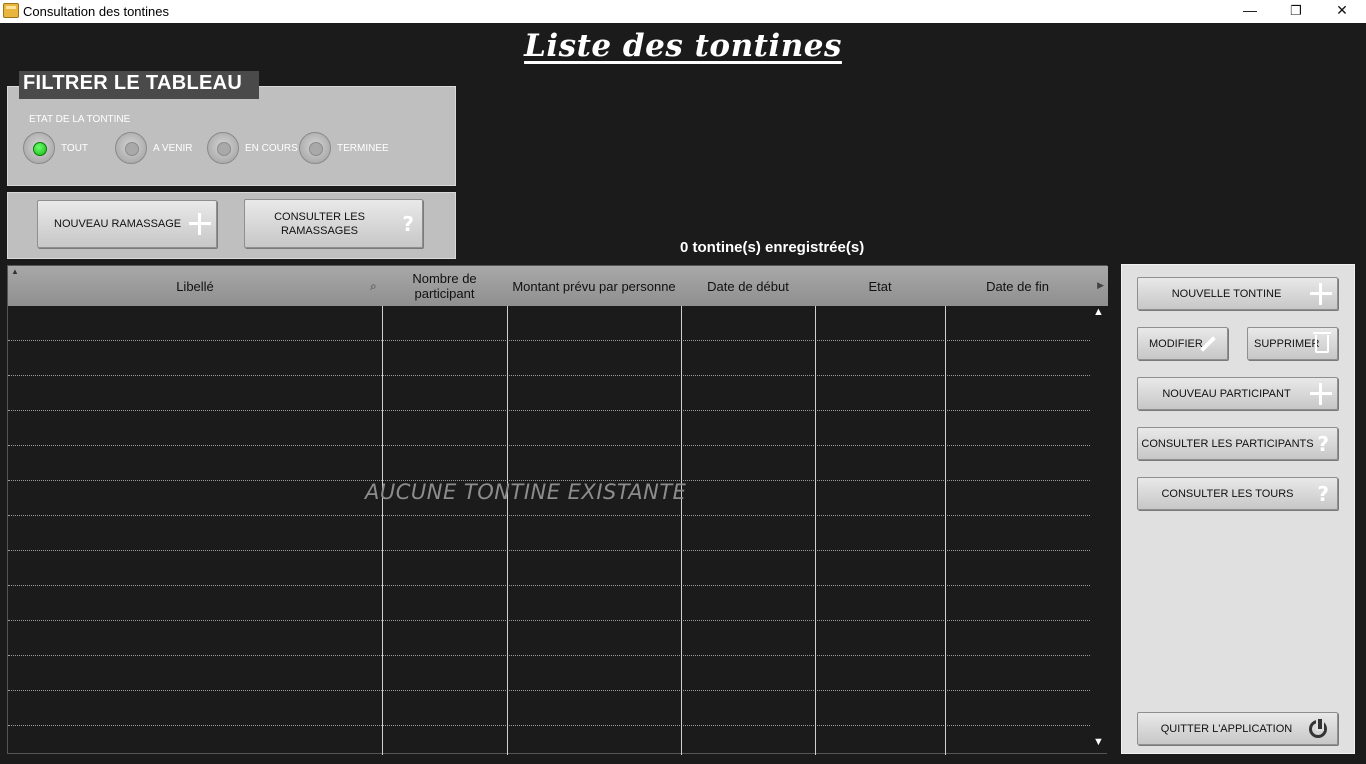 The width and height of the screenshot is (1366, 764). I want to click on view-participants-button: CONSULTER LES PARTICIPANTS ?, so click(1237, 443).